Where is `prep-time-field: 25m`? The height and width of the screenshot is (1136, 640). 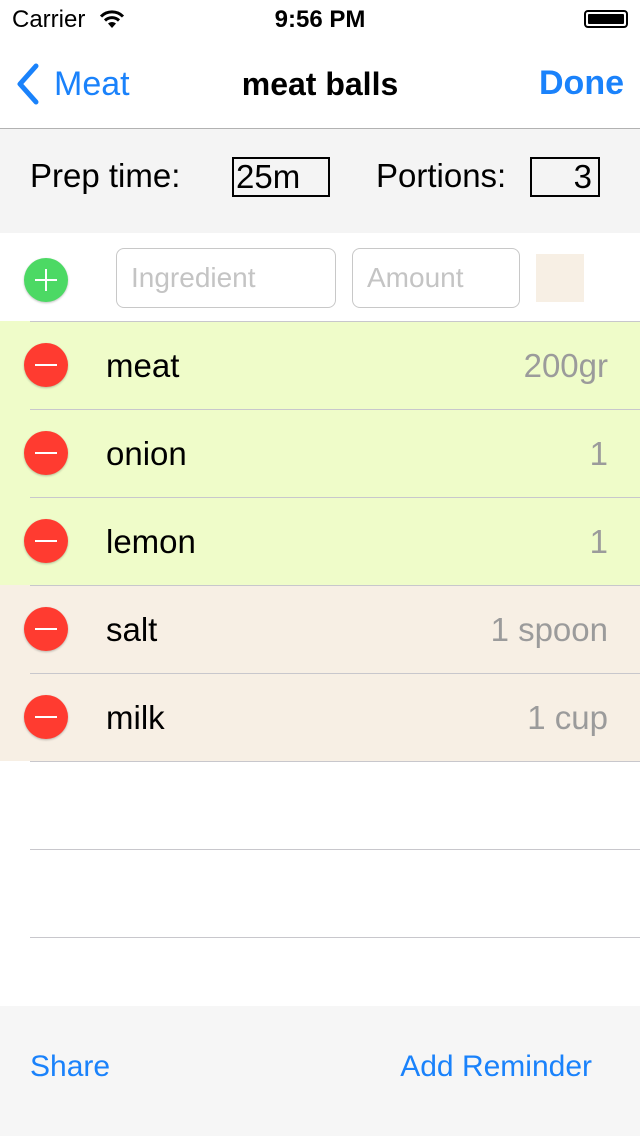 prep-time-field: 25m is located at coordinates (281, 177).